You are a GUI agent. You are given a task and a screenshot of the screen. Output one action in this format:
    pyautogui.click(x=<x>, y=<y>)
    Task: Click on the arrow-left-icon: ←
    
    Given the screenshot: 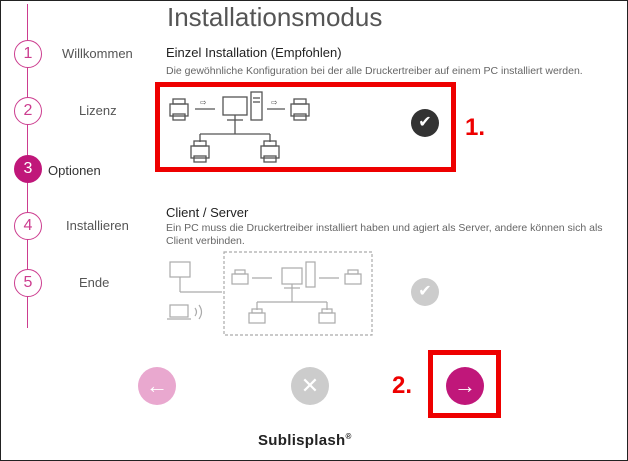 What is the action you would take?
    pyautogui.click(x=157, y=385)
    